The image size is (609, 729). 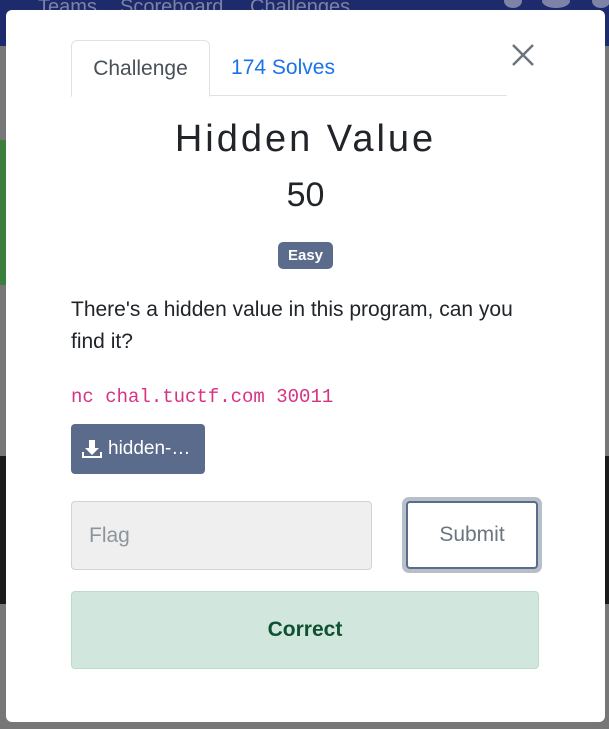 I want to click on close-icon, so click(x=523, y=55).